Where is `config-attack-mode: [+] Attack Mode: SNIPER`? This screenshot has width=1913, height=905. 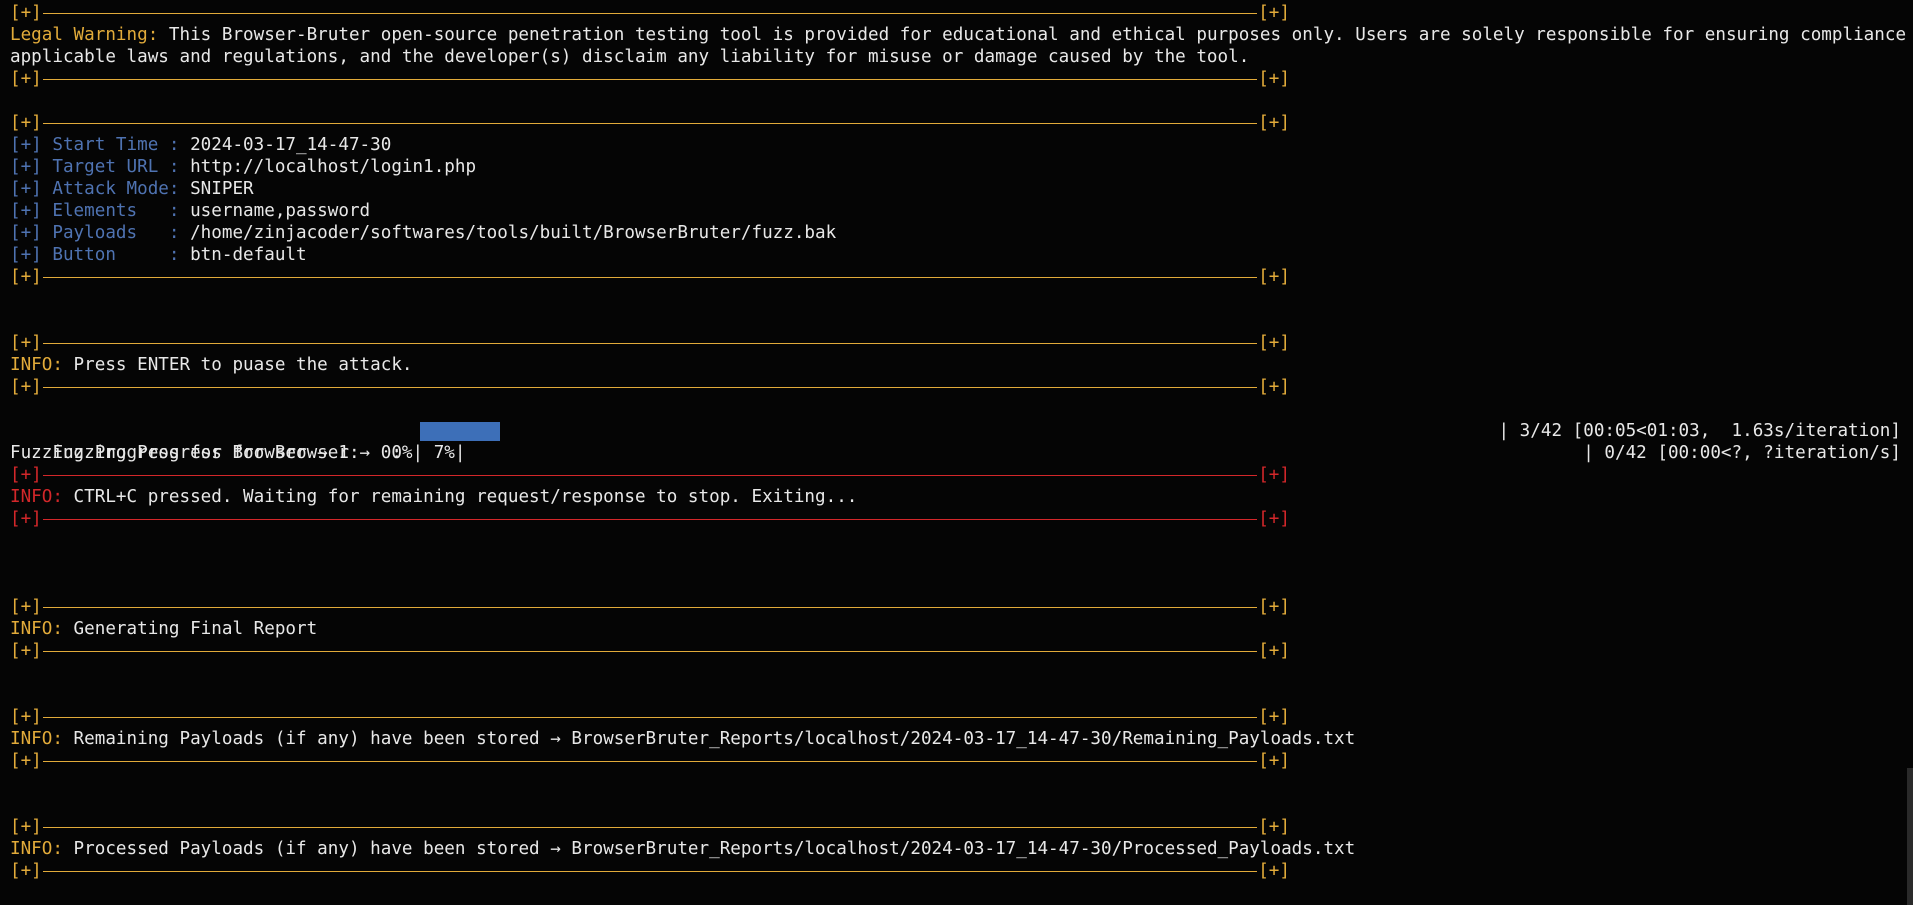 config-attack-mode: [+] Attack Mode: SNIPER is located at coordinates (132, 189).